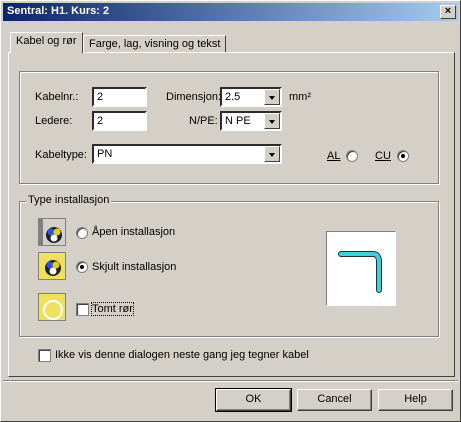 Image resolution: width=461 pixels, height=422 pixels. What do you see at coordinates (334, 156) in the screenshot?
I see `al-label: AL` at bounding box center [334, 156].